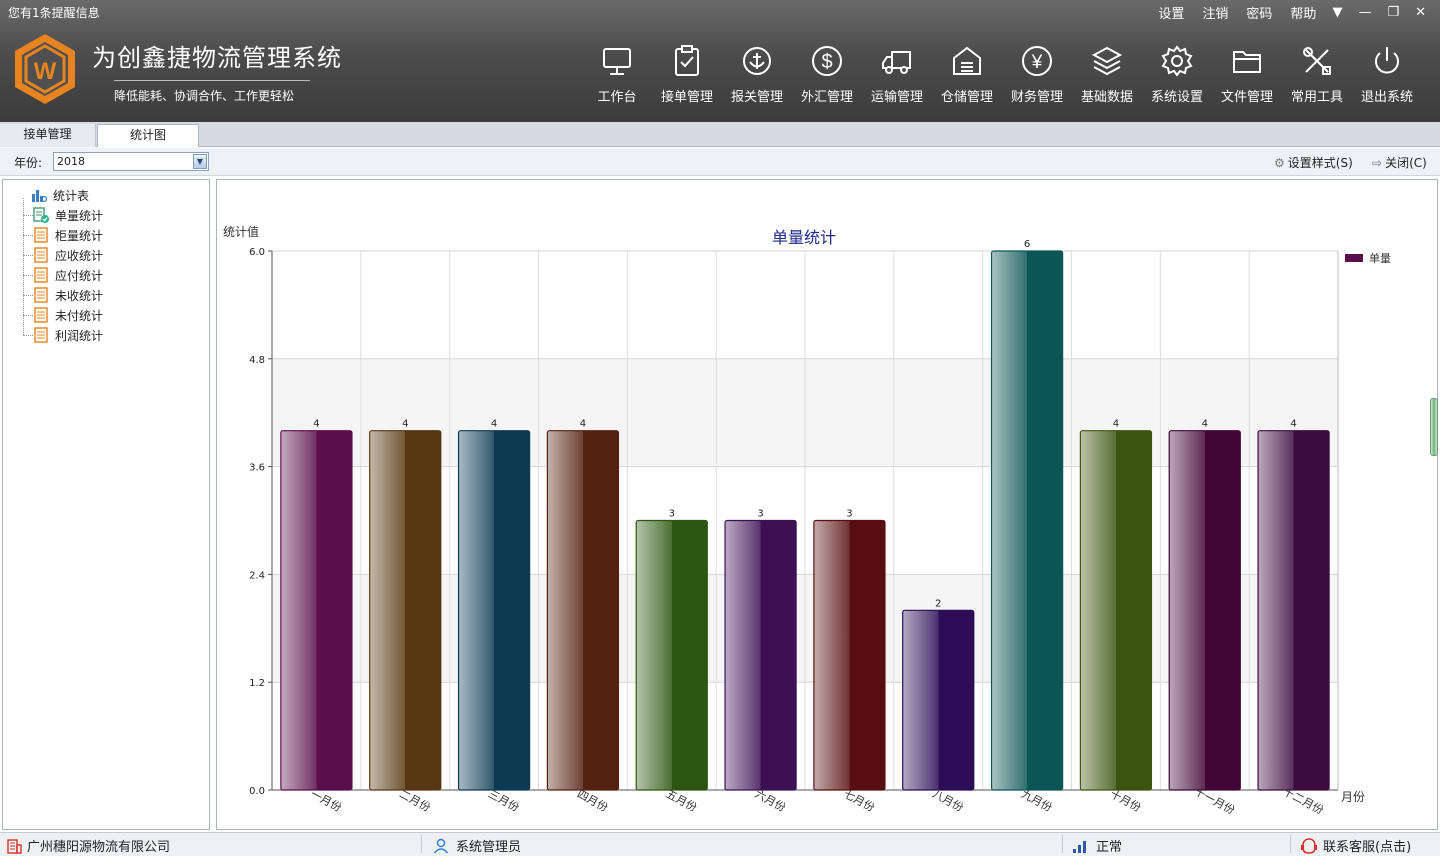 The height and width of the screenshot is (856, 1440). I want to click on nav-label: 外汇管理, so click(826, 97).